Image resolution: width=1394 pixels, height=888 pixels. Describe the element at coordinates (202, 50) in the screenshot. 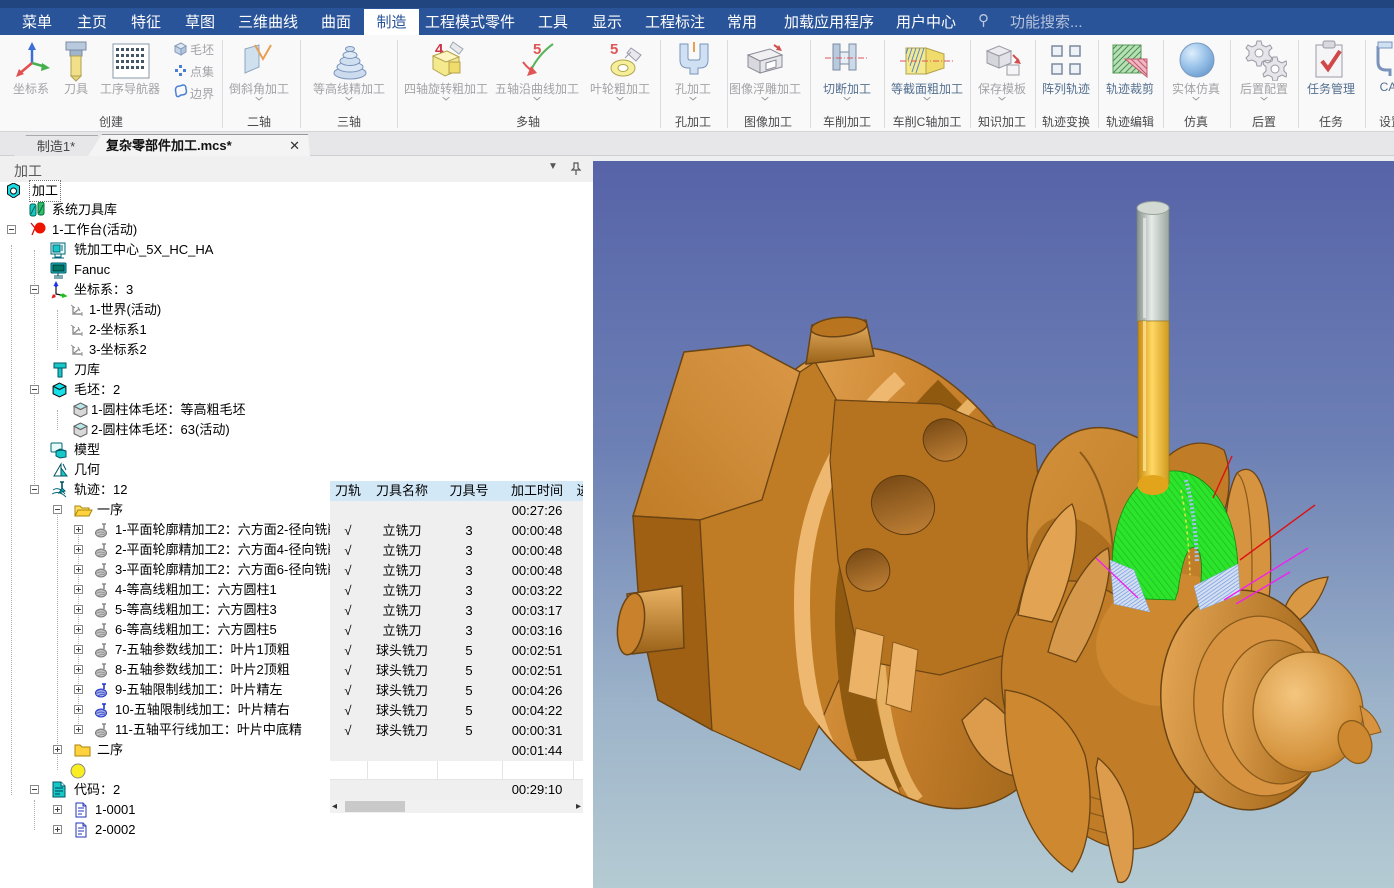

I see `svg-text: 毛坯` at that location.